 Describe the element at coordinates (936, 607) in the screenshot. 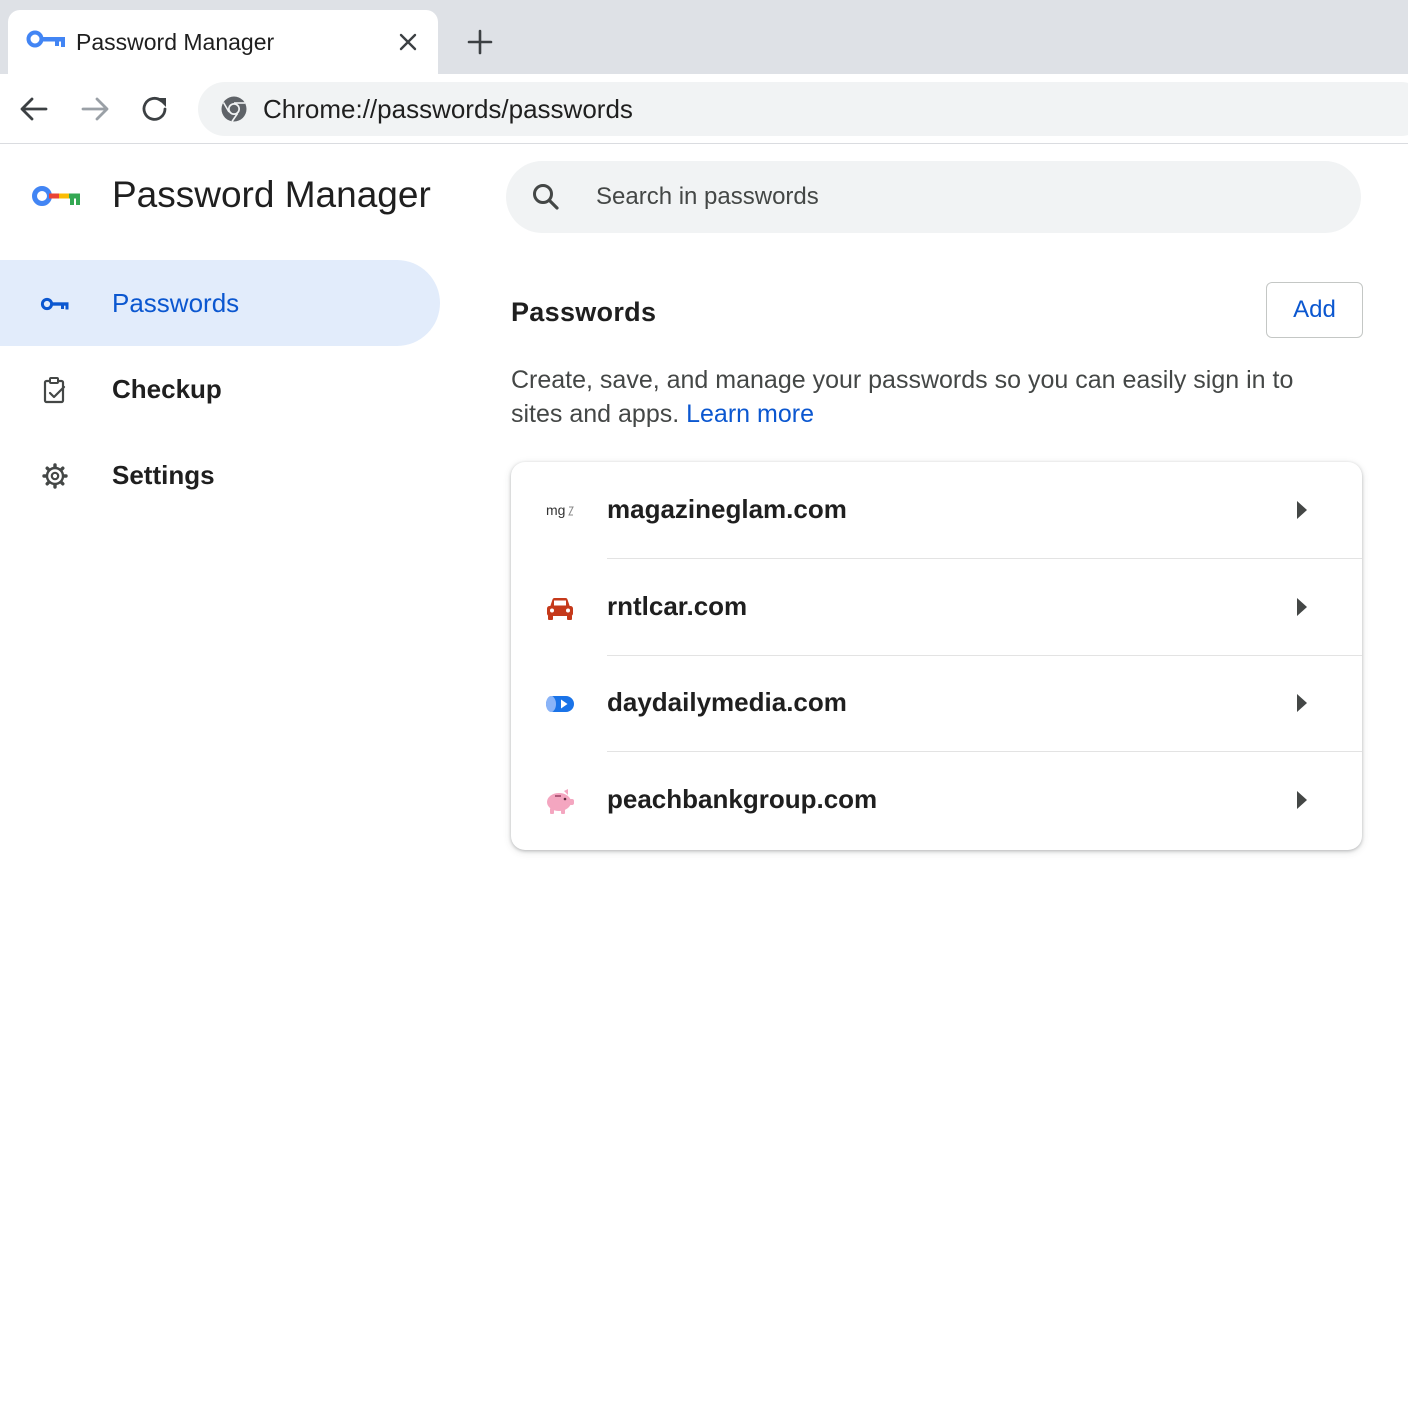

I see `password-row-rntlcar: rntlcar.com` at that location.